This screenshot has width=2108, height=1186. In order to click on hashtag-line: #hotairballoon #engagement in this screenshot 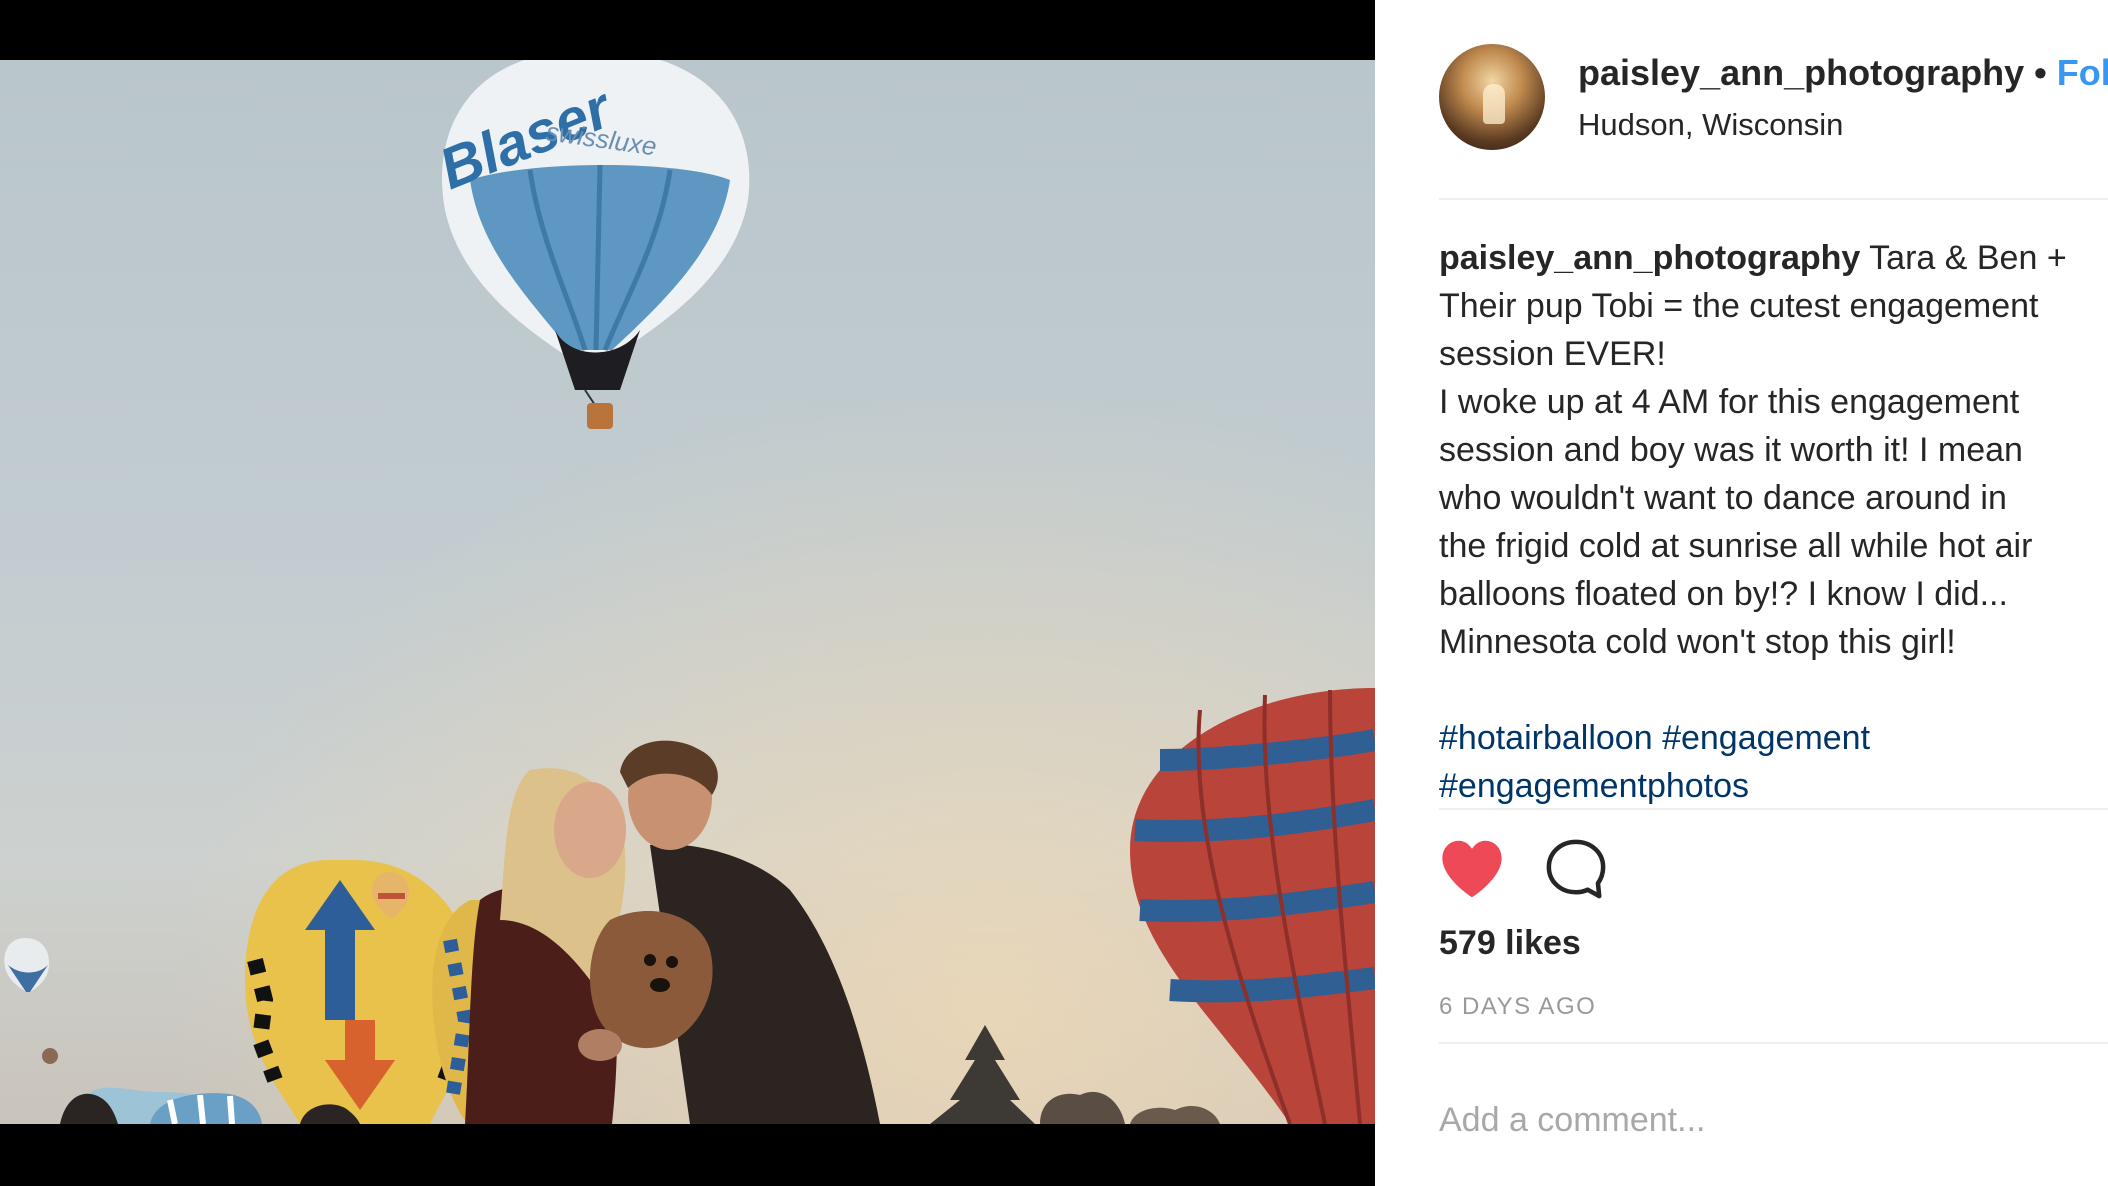, I will do `click(1654, 738)`.